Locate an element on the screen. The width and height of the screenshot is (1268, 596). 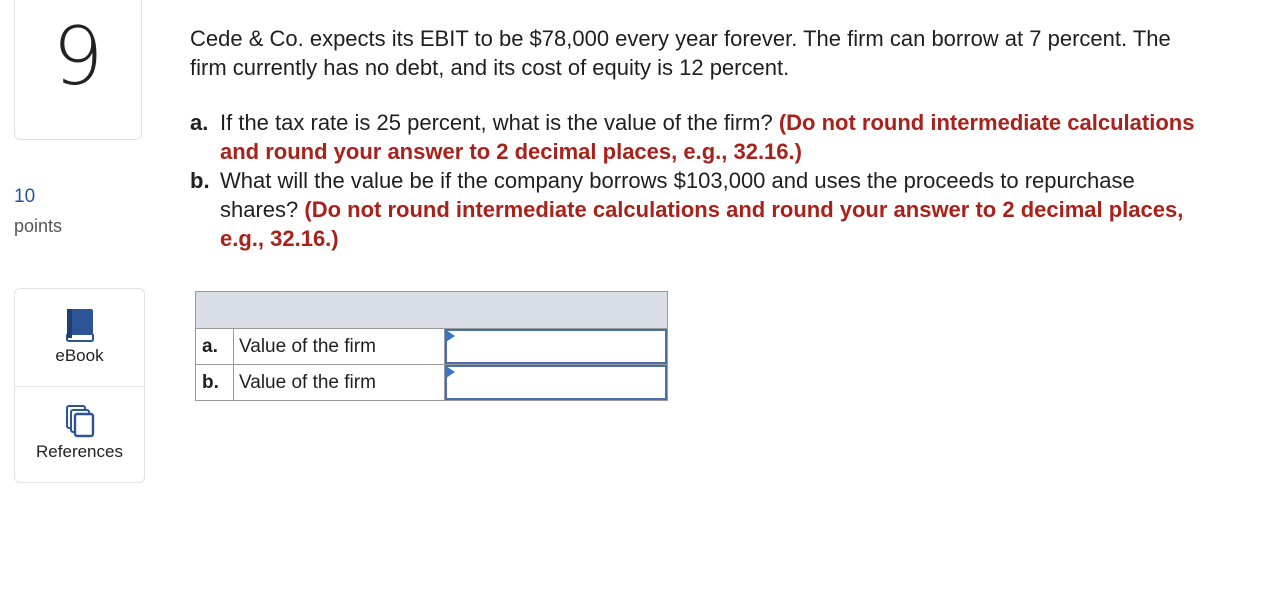
row-a-letter: a. is located at coordinates (214, 346).